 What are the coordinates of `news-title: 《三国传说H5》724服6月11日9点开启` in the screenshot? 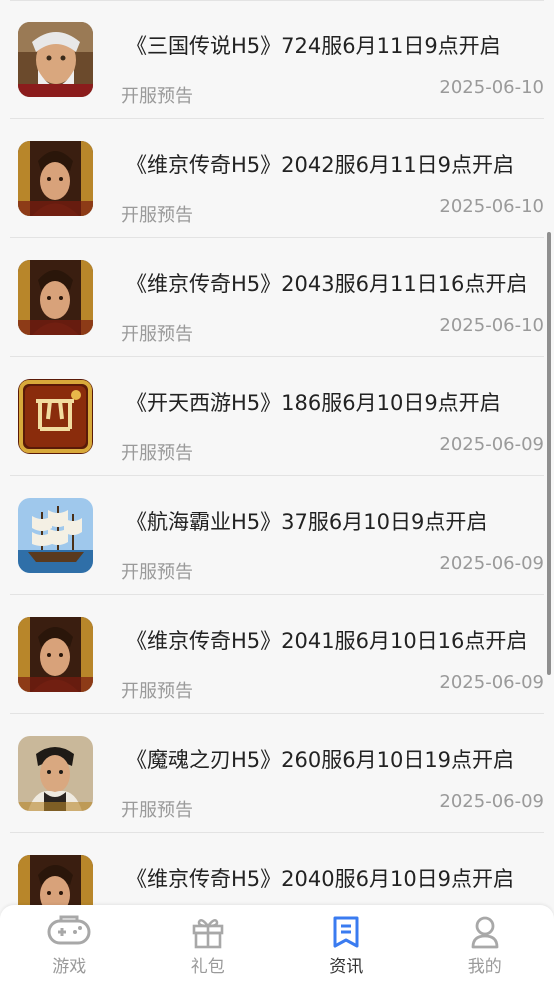 It's located at (313, 46).